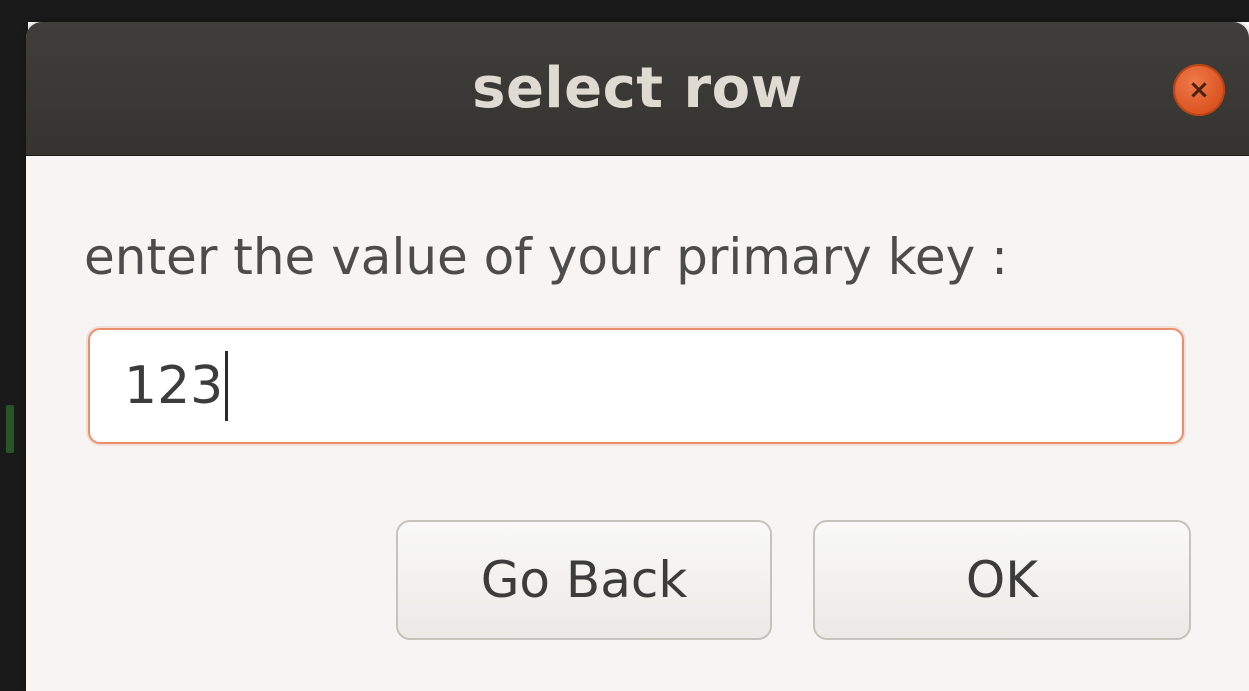  Describe the element at coordinates (1002, 580) in the screenshot. I see `ok-button: OK` at that location.